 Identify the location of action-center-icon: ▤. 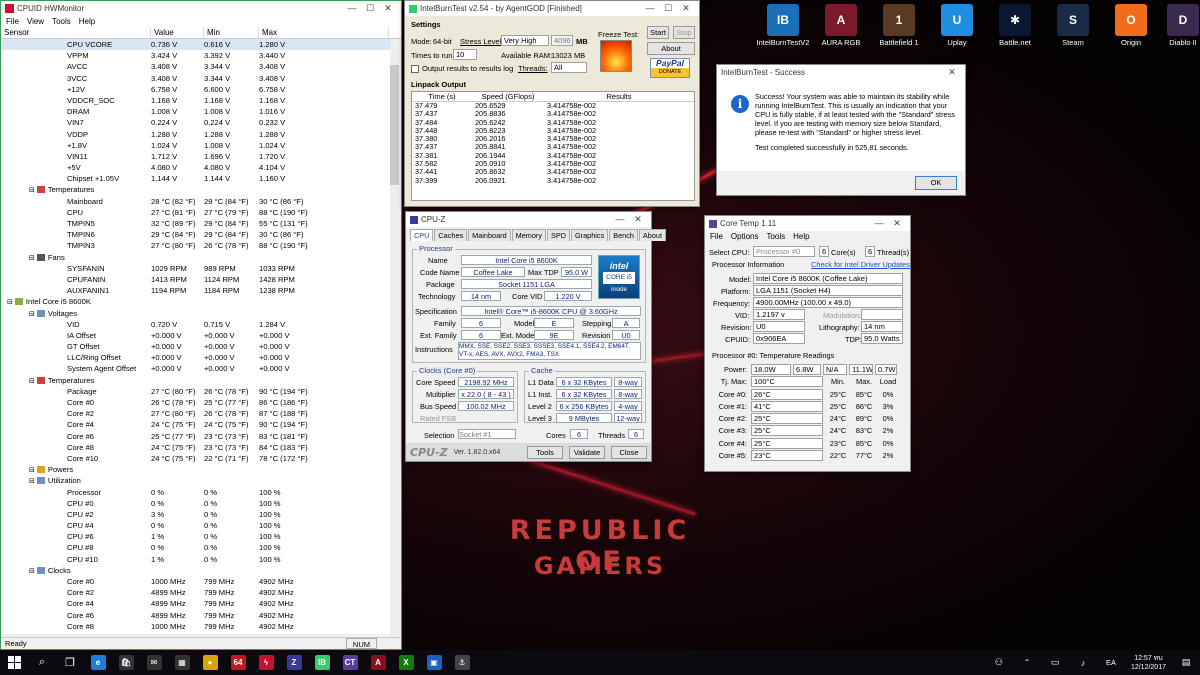
(1186, 662).